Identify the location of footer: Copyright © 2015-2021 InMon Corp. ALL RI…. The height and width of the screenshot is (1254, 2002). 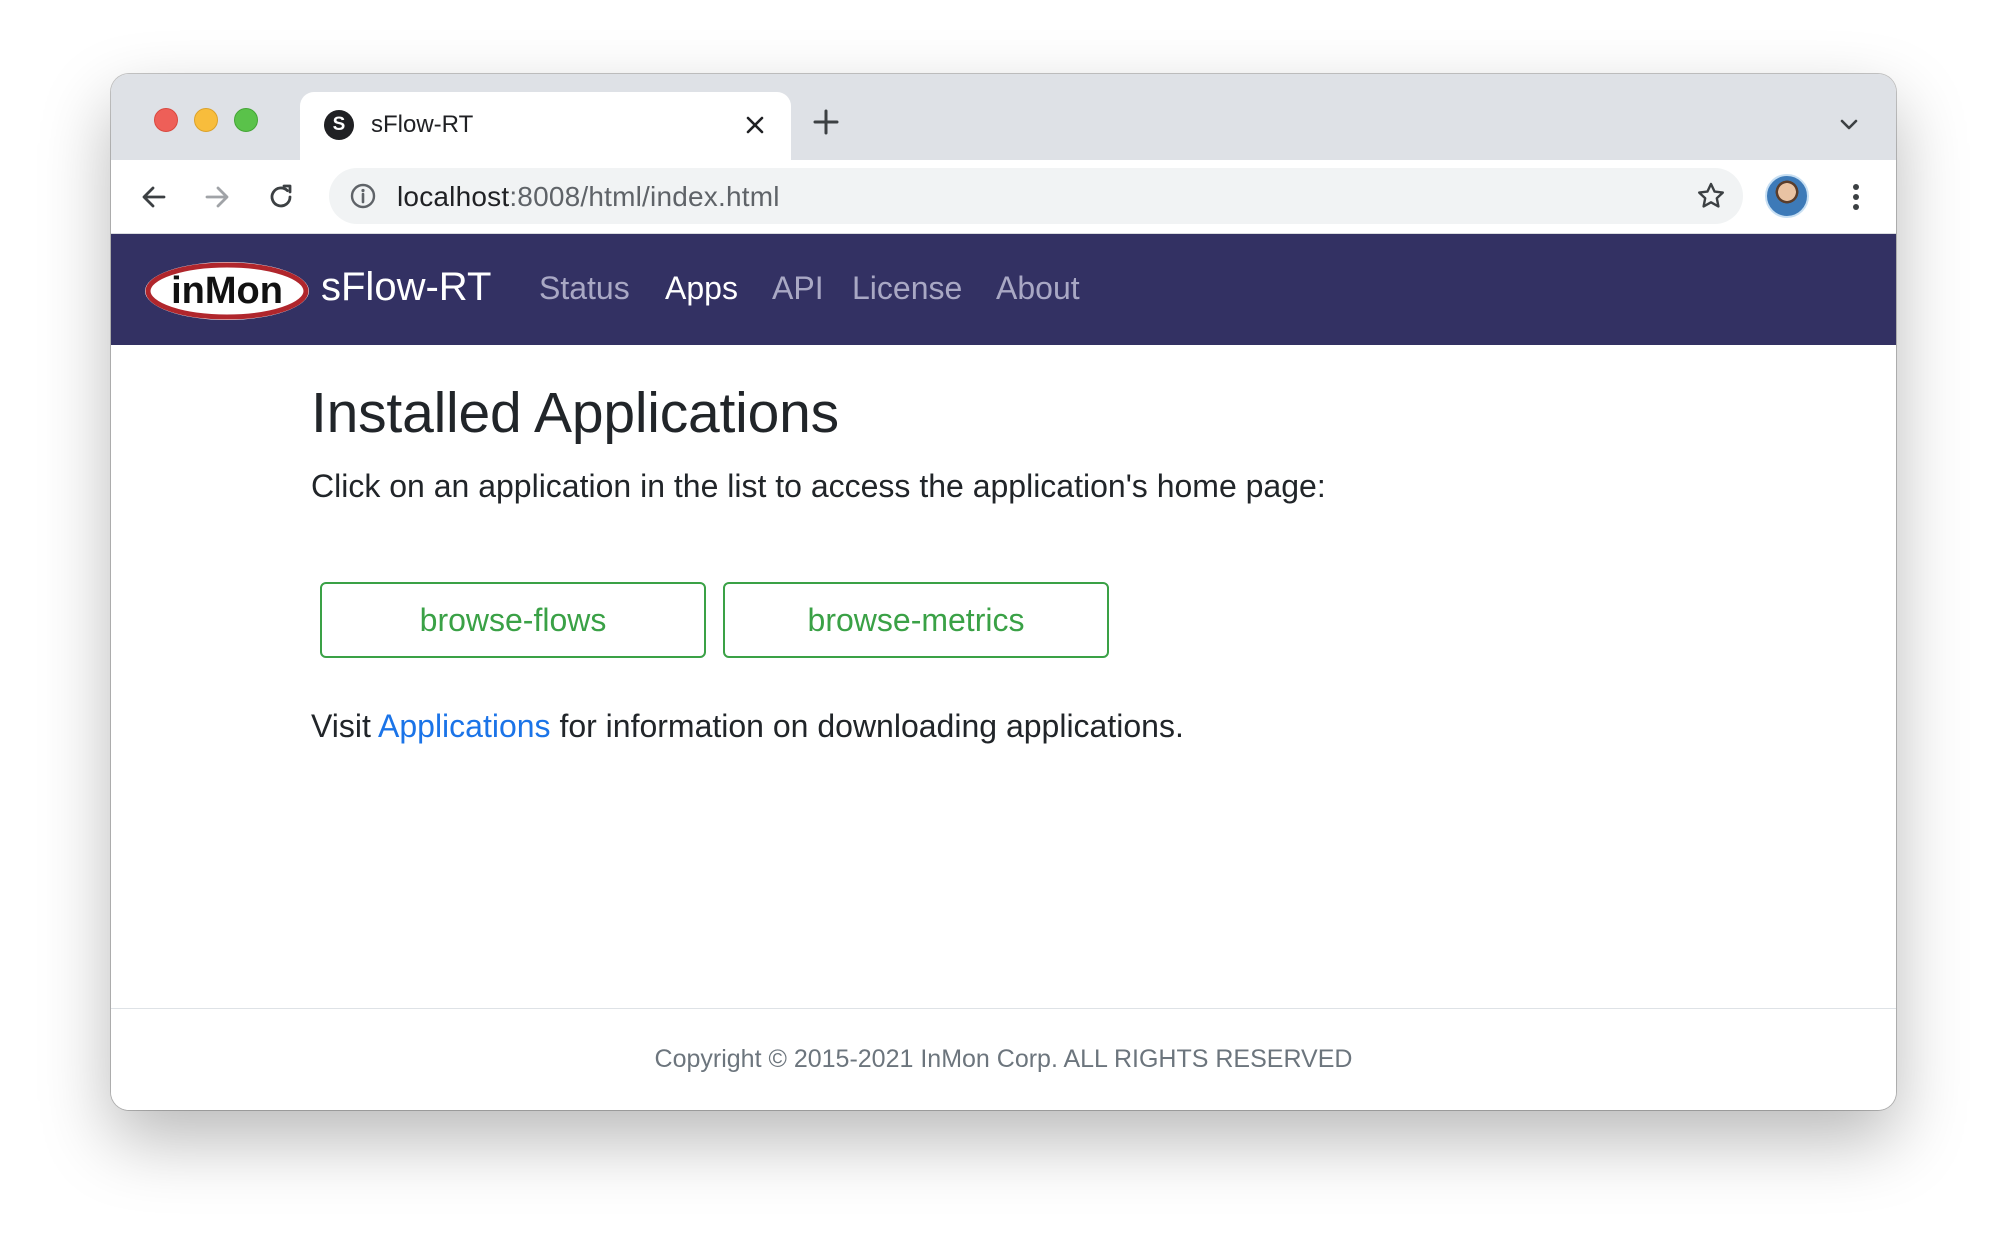
(1003, 1059).